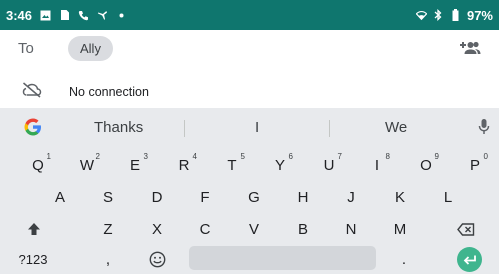 Image resolution: width=499 pixels, height=274 pixels. What do you see at coordinates (194, 156) in the screenshot?
I see `key-hint: 4` at bounding box center [194, 156].